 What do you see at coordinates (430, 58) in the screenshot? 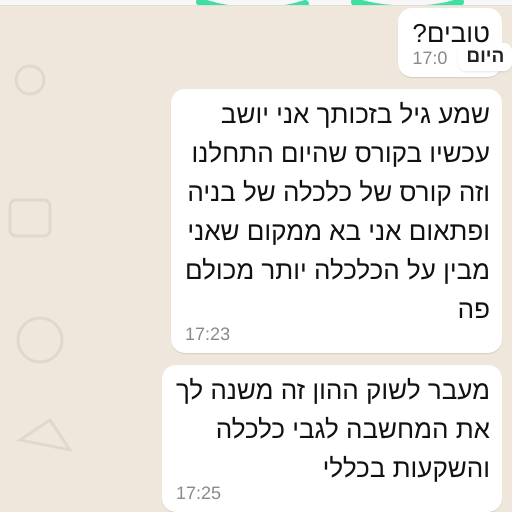
I see `message-time: 17:0` at bounding box center [430, 58].